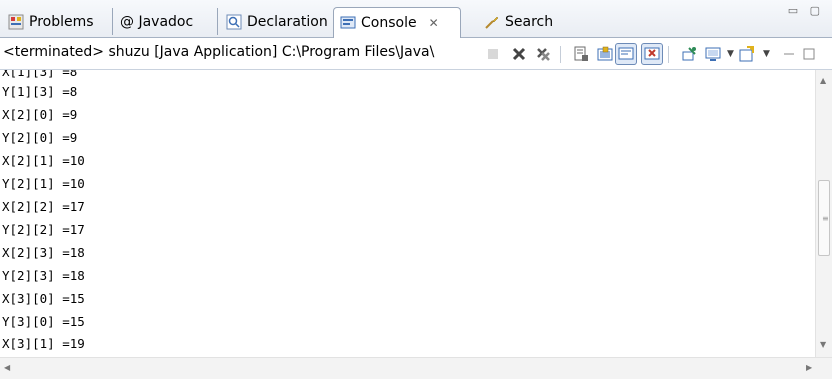 This screenshot has height=379, width=832. I want to click on tab-label: Problems, so click(61, 21).